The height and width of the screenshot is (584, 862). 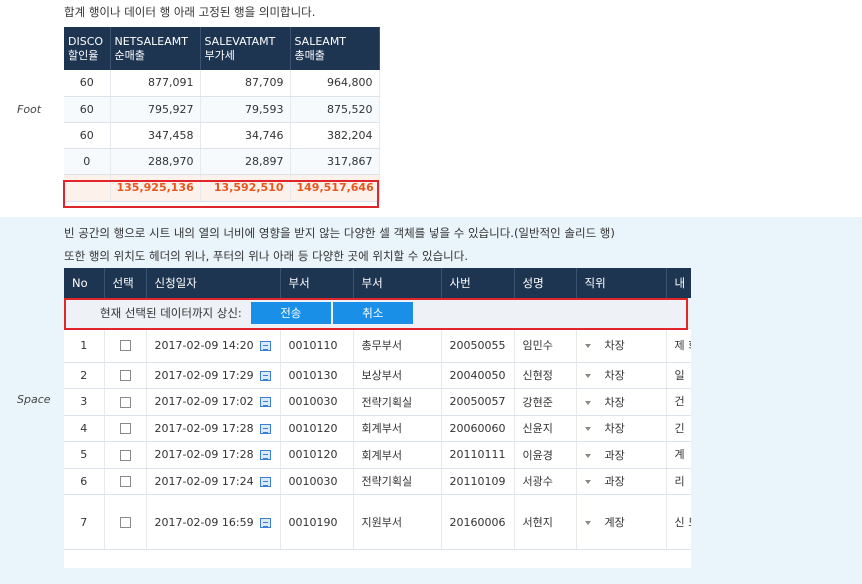 I want to click on column-header-netsaleamt: NETSALEAMT 순매출, so click(x=155, y=48).